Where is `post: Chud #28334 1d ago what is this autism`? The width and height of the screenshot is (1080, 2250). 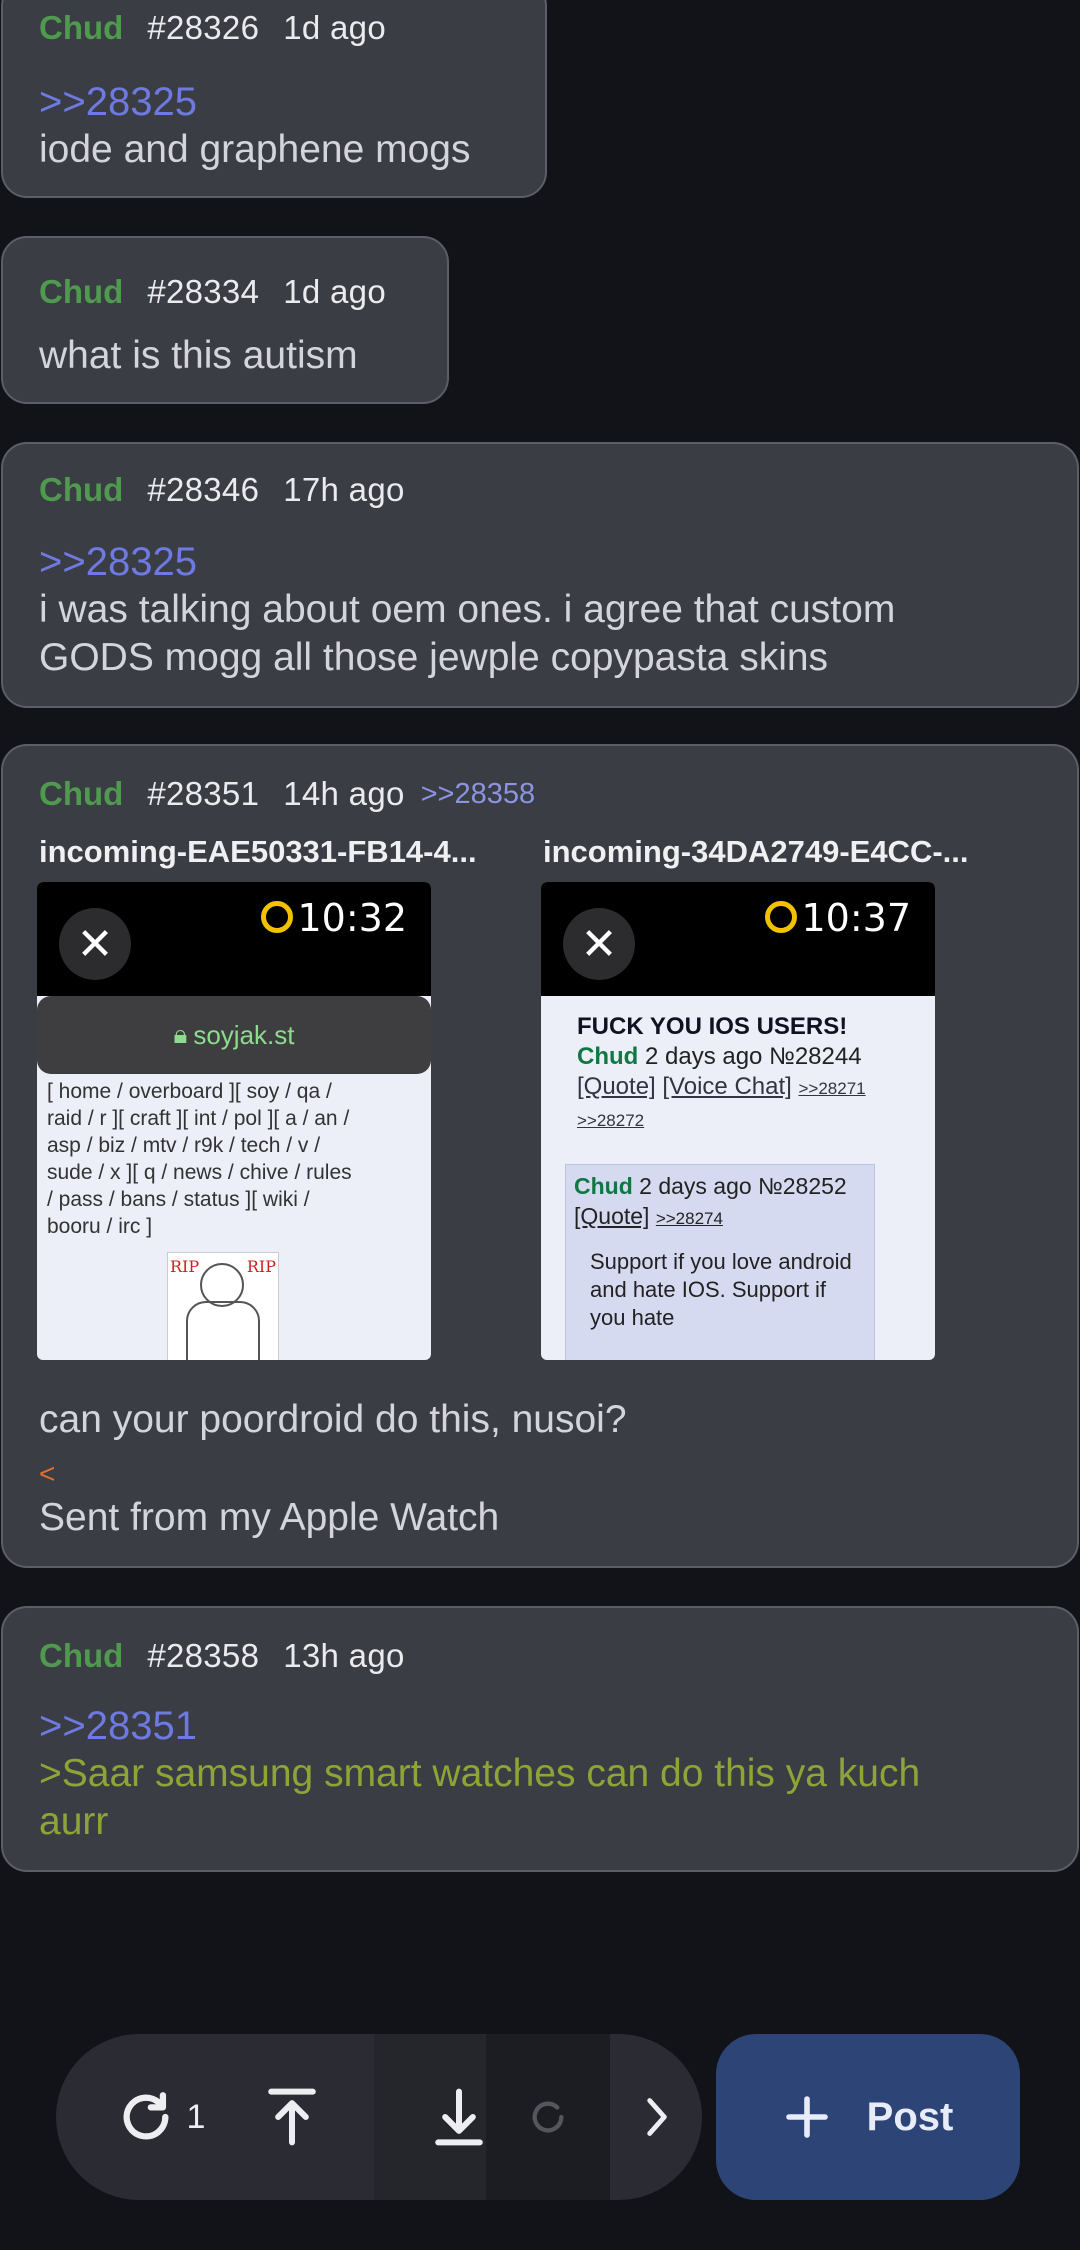 post: Chud #28334 1d ago what is this autism is located at coordinates (225, 320).